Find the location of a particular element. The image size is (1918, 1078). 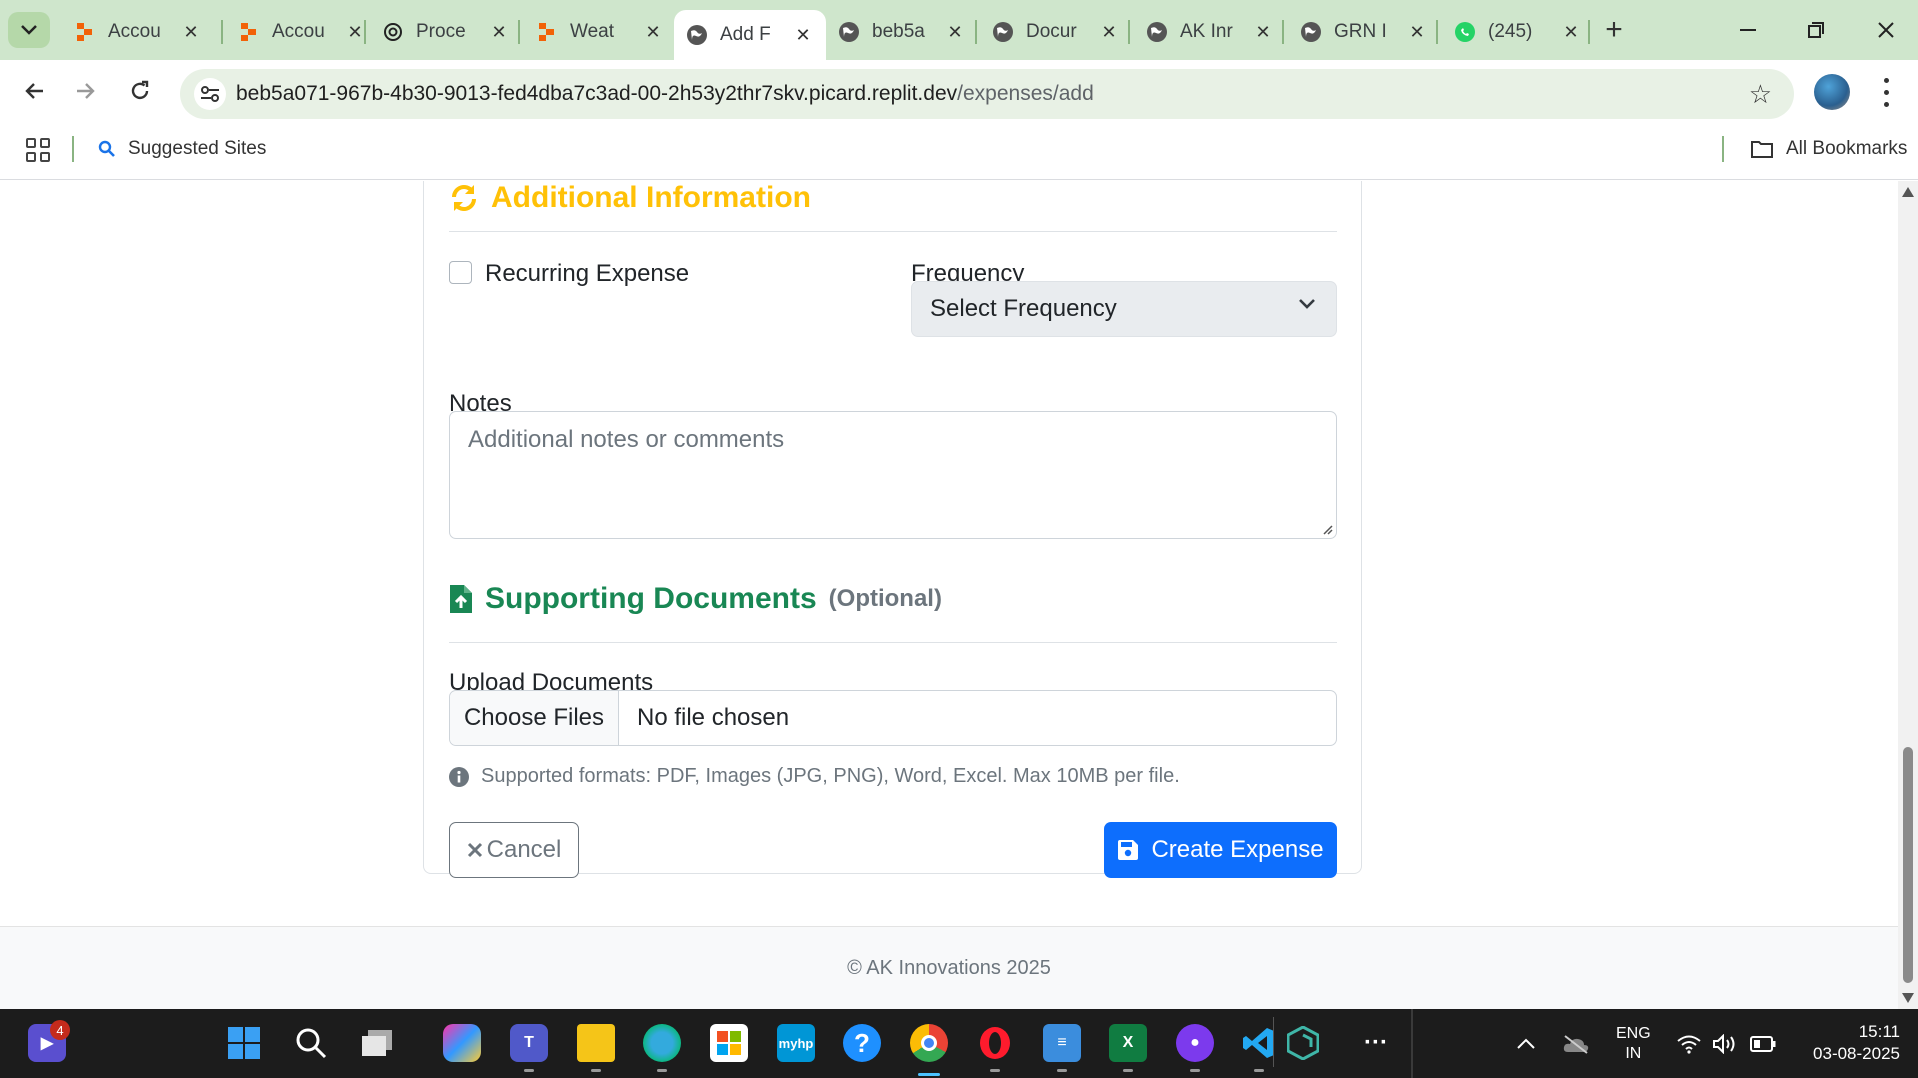

chrome-icon is located at coordinates (929, 1043).